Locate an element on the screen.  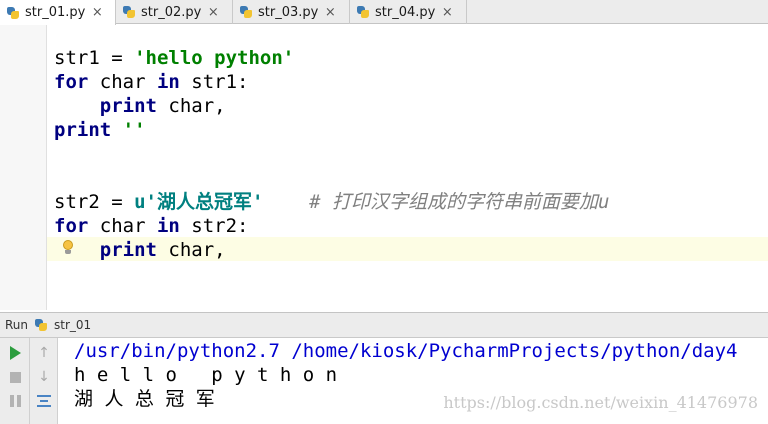
code-line-7: print char, is located at coordinates (140, 250).